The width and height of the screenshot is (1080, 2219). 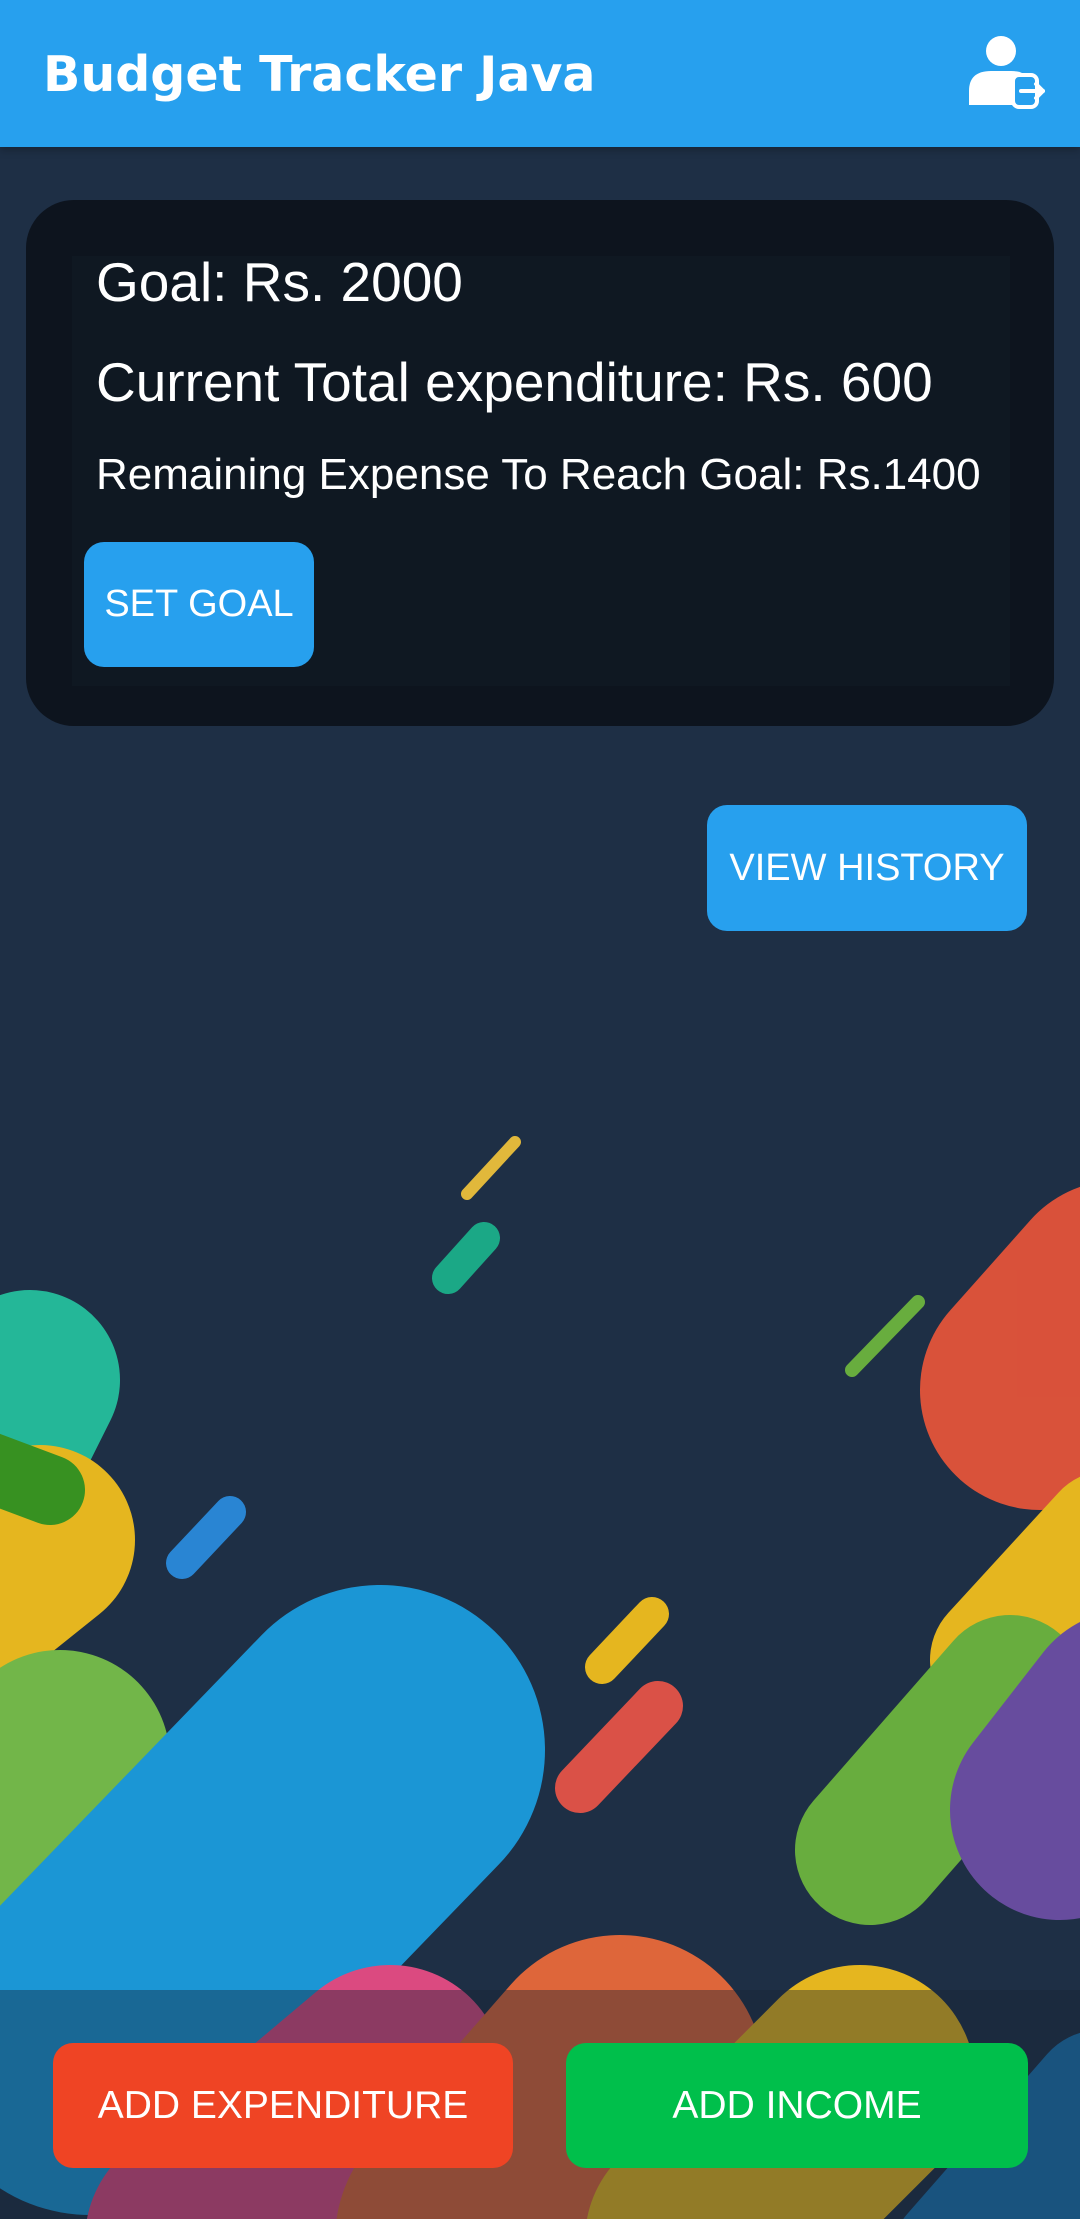 What do you see at coordinates (867, 868) in the screenshot?
I see `view-history-button: VIEW HISTORY` at bounding box center [867, 868].